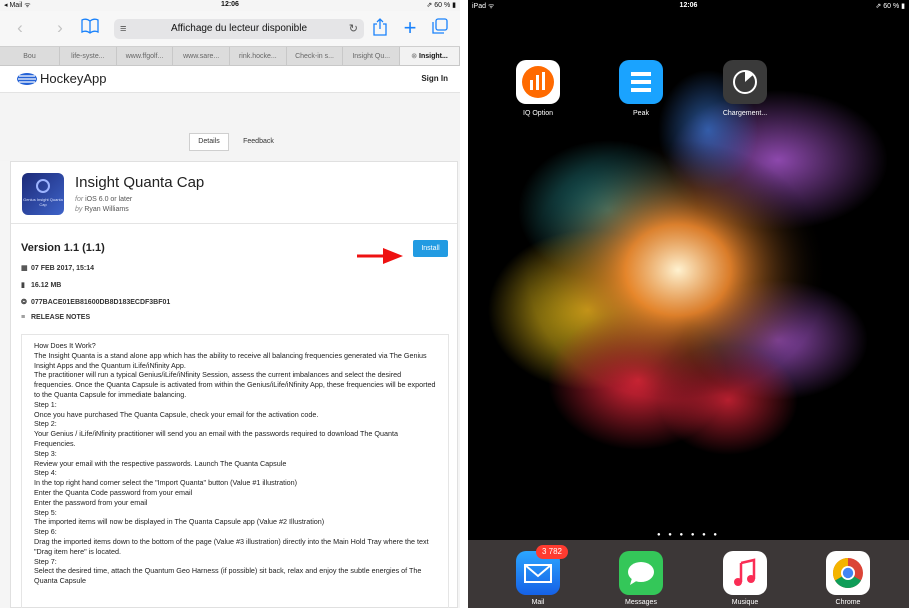 The image size is (909, 608). I want to click on brand-name: HockeyApp, so click(73, 78).